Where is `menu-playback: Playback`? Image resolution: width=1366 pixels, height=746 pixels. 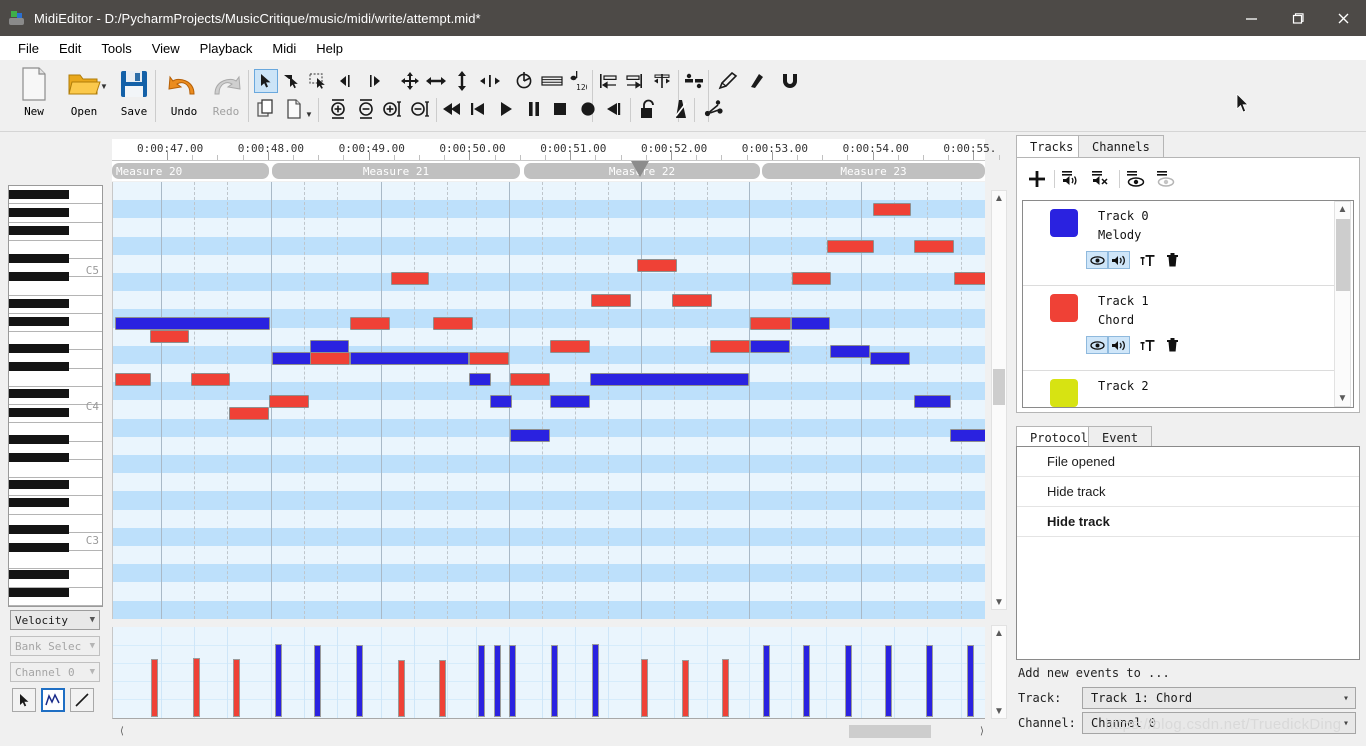 menu-playback: Playback is located at coordinates (226, 48).